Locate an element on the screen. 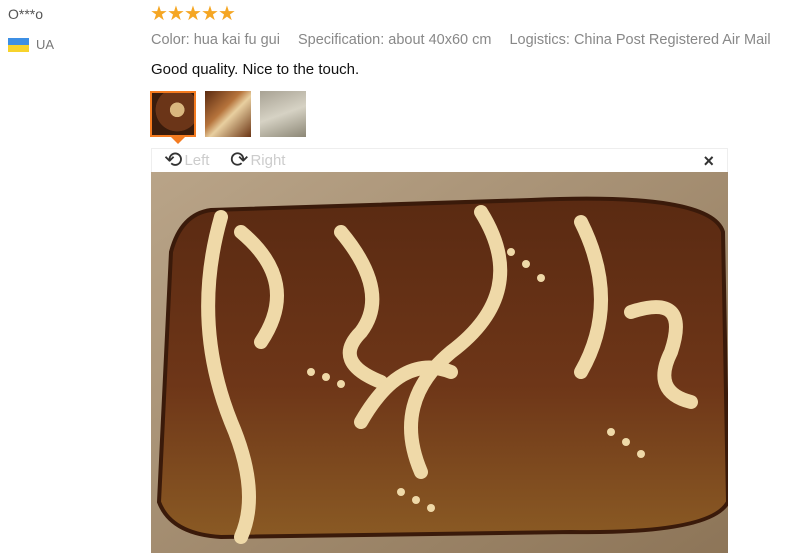 The width and height of the screenshot is (790, 553). photo-thumbnails is located at coordinates (232, 114).